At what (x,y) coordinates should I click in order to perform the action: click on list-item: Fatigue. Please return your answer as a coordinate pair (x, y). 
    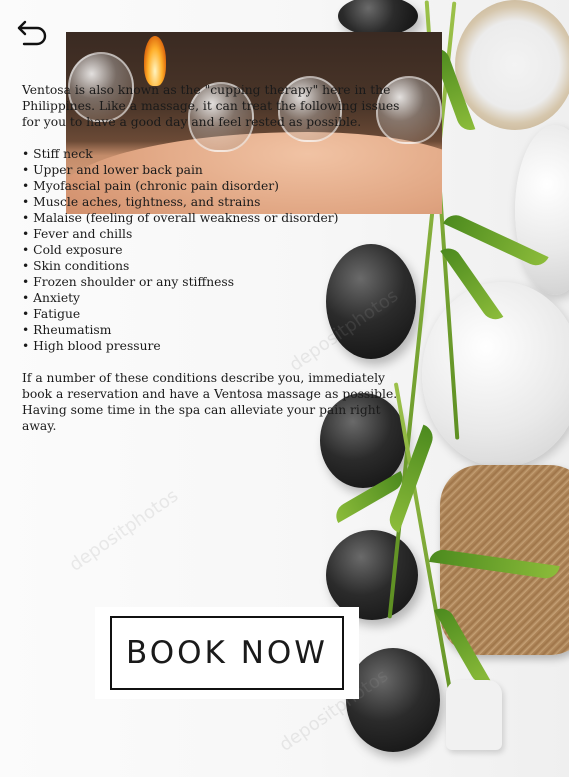
    Looking at the image, I should click on (217, 314).